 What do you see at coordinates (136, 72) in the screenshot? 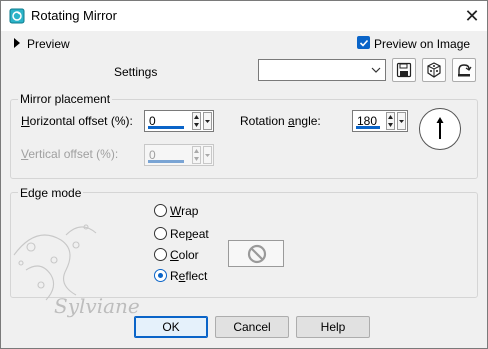
I see `settings-label: Settings` at bounding box center [136, 72].